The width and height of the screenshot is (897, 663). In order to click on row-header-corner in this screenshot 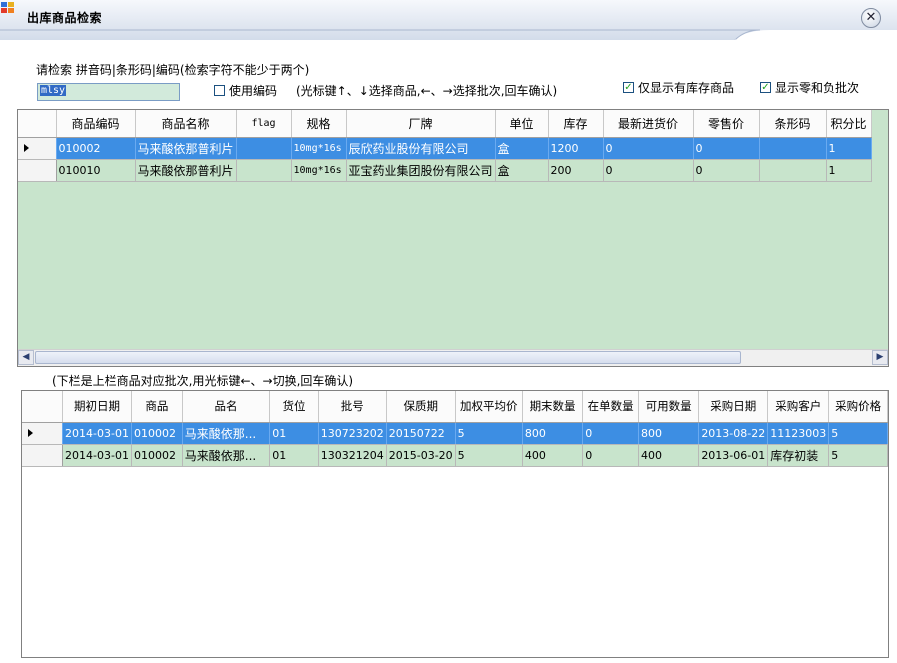, I will do `click(37, 124)`.